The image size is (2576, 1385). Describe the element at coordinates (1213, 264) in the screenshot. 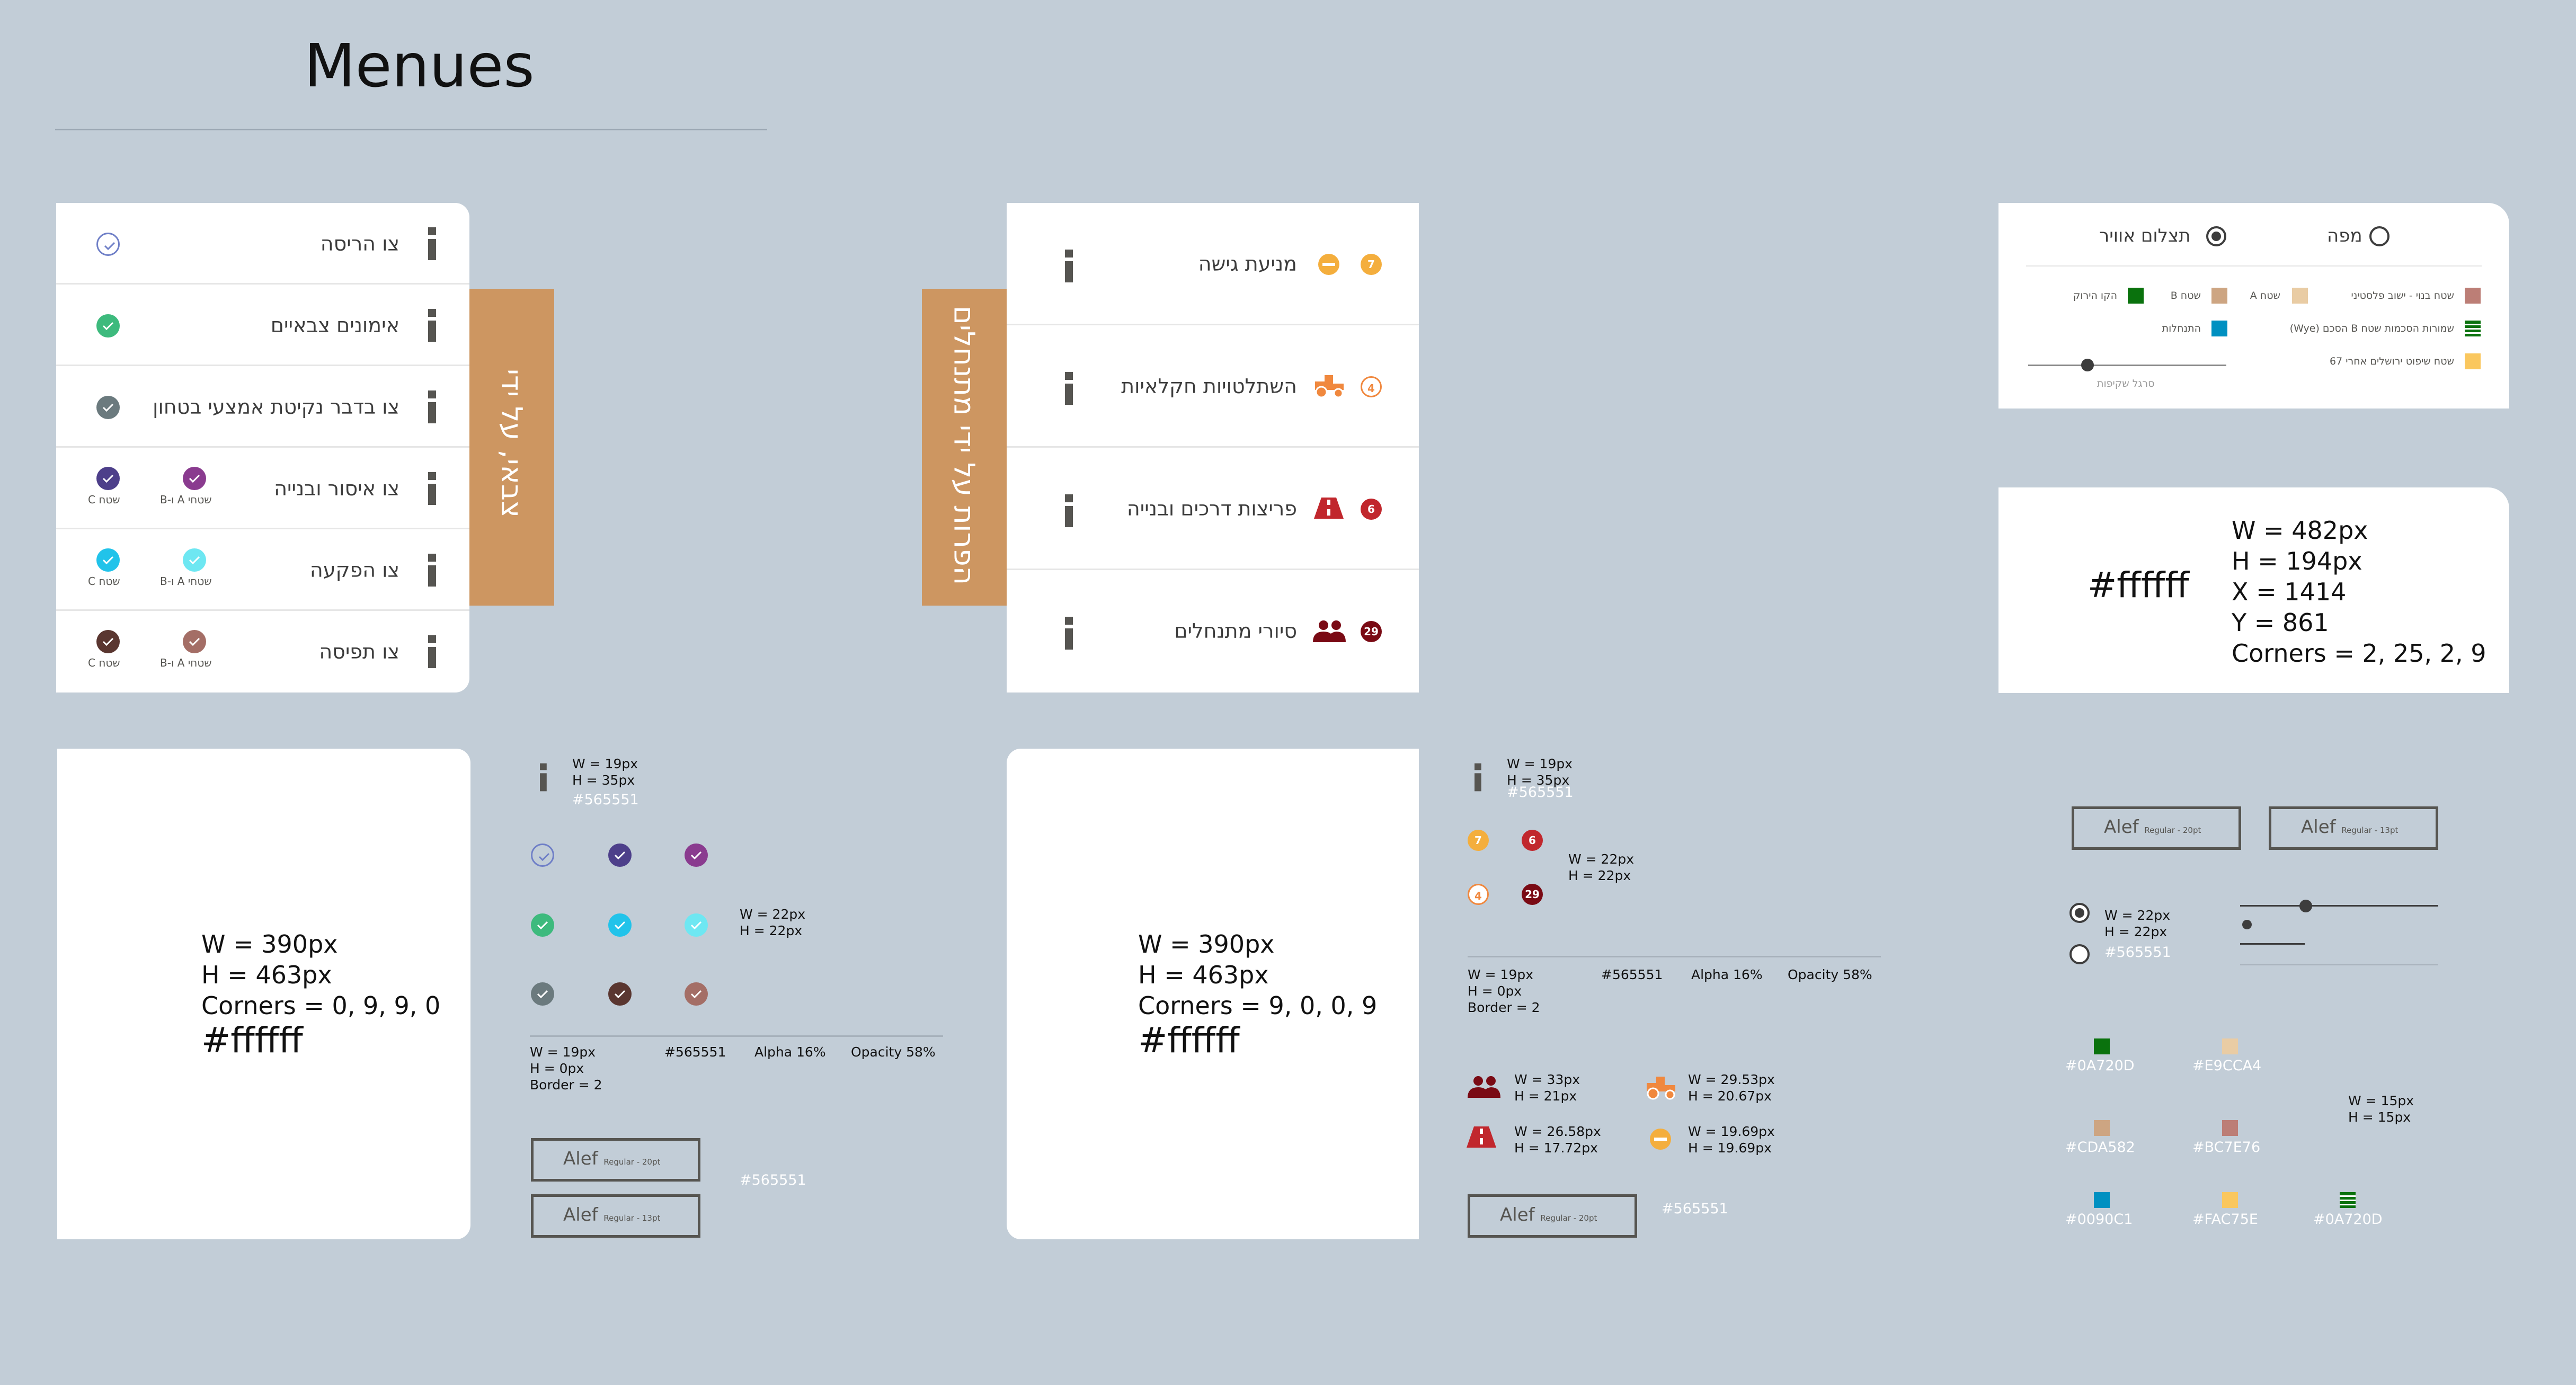

I see `menu-row-access-denial: מניעת גישה 7` at that location.